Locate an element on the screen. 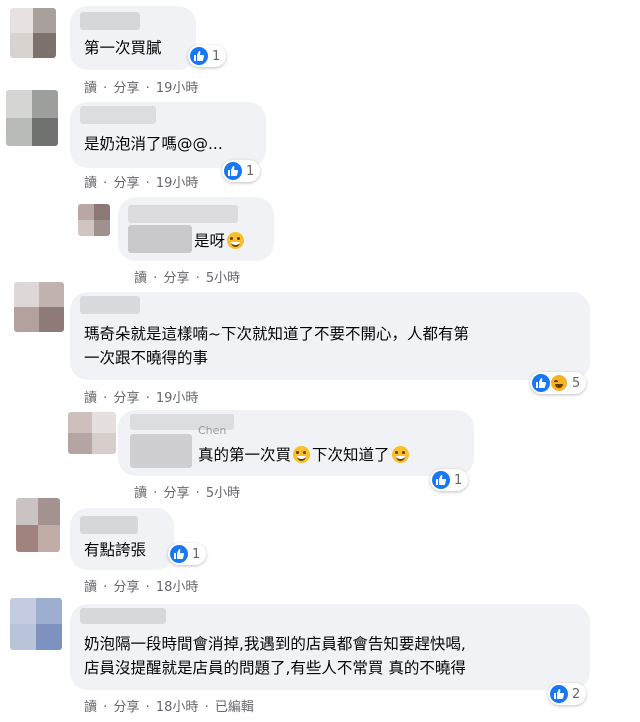  reaction-summary: 2 is located at coordinates (567, 694).